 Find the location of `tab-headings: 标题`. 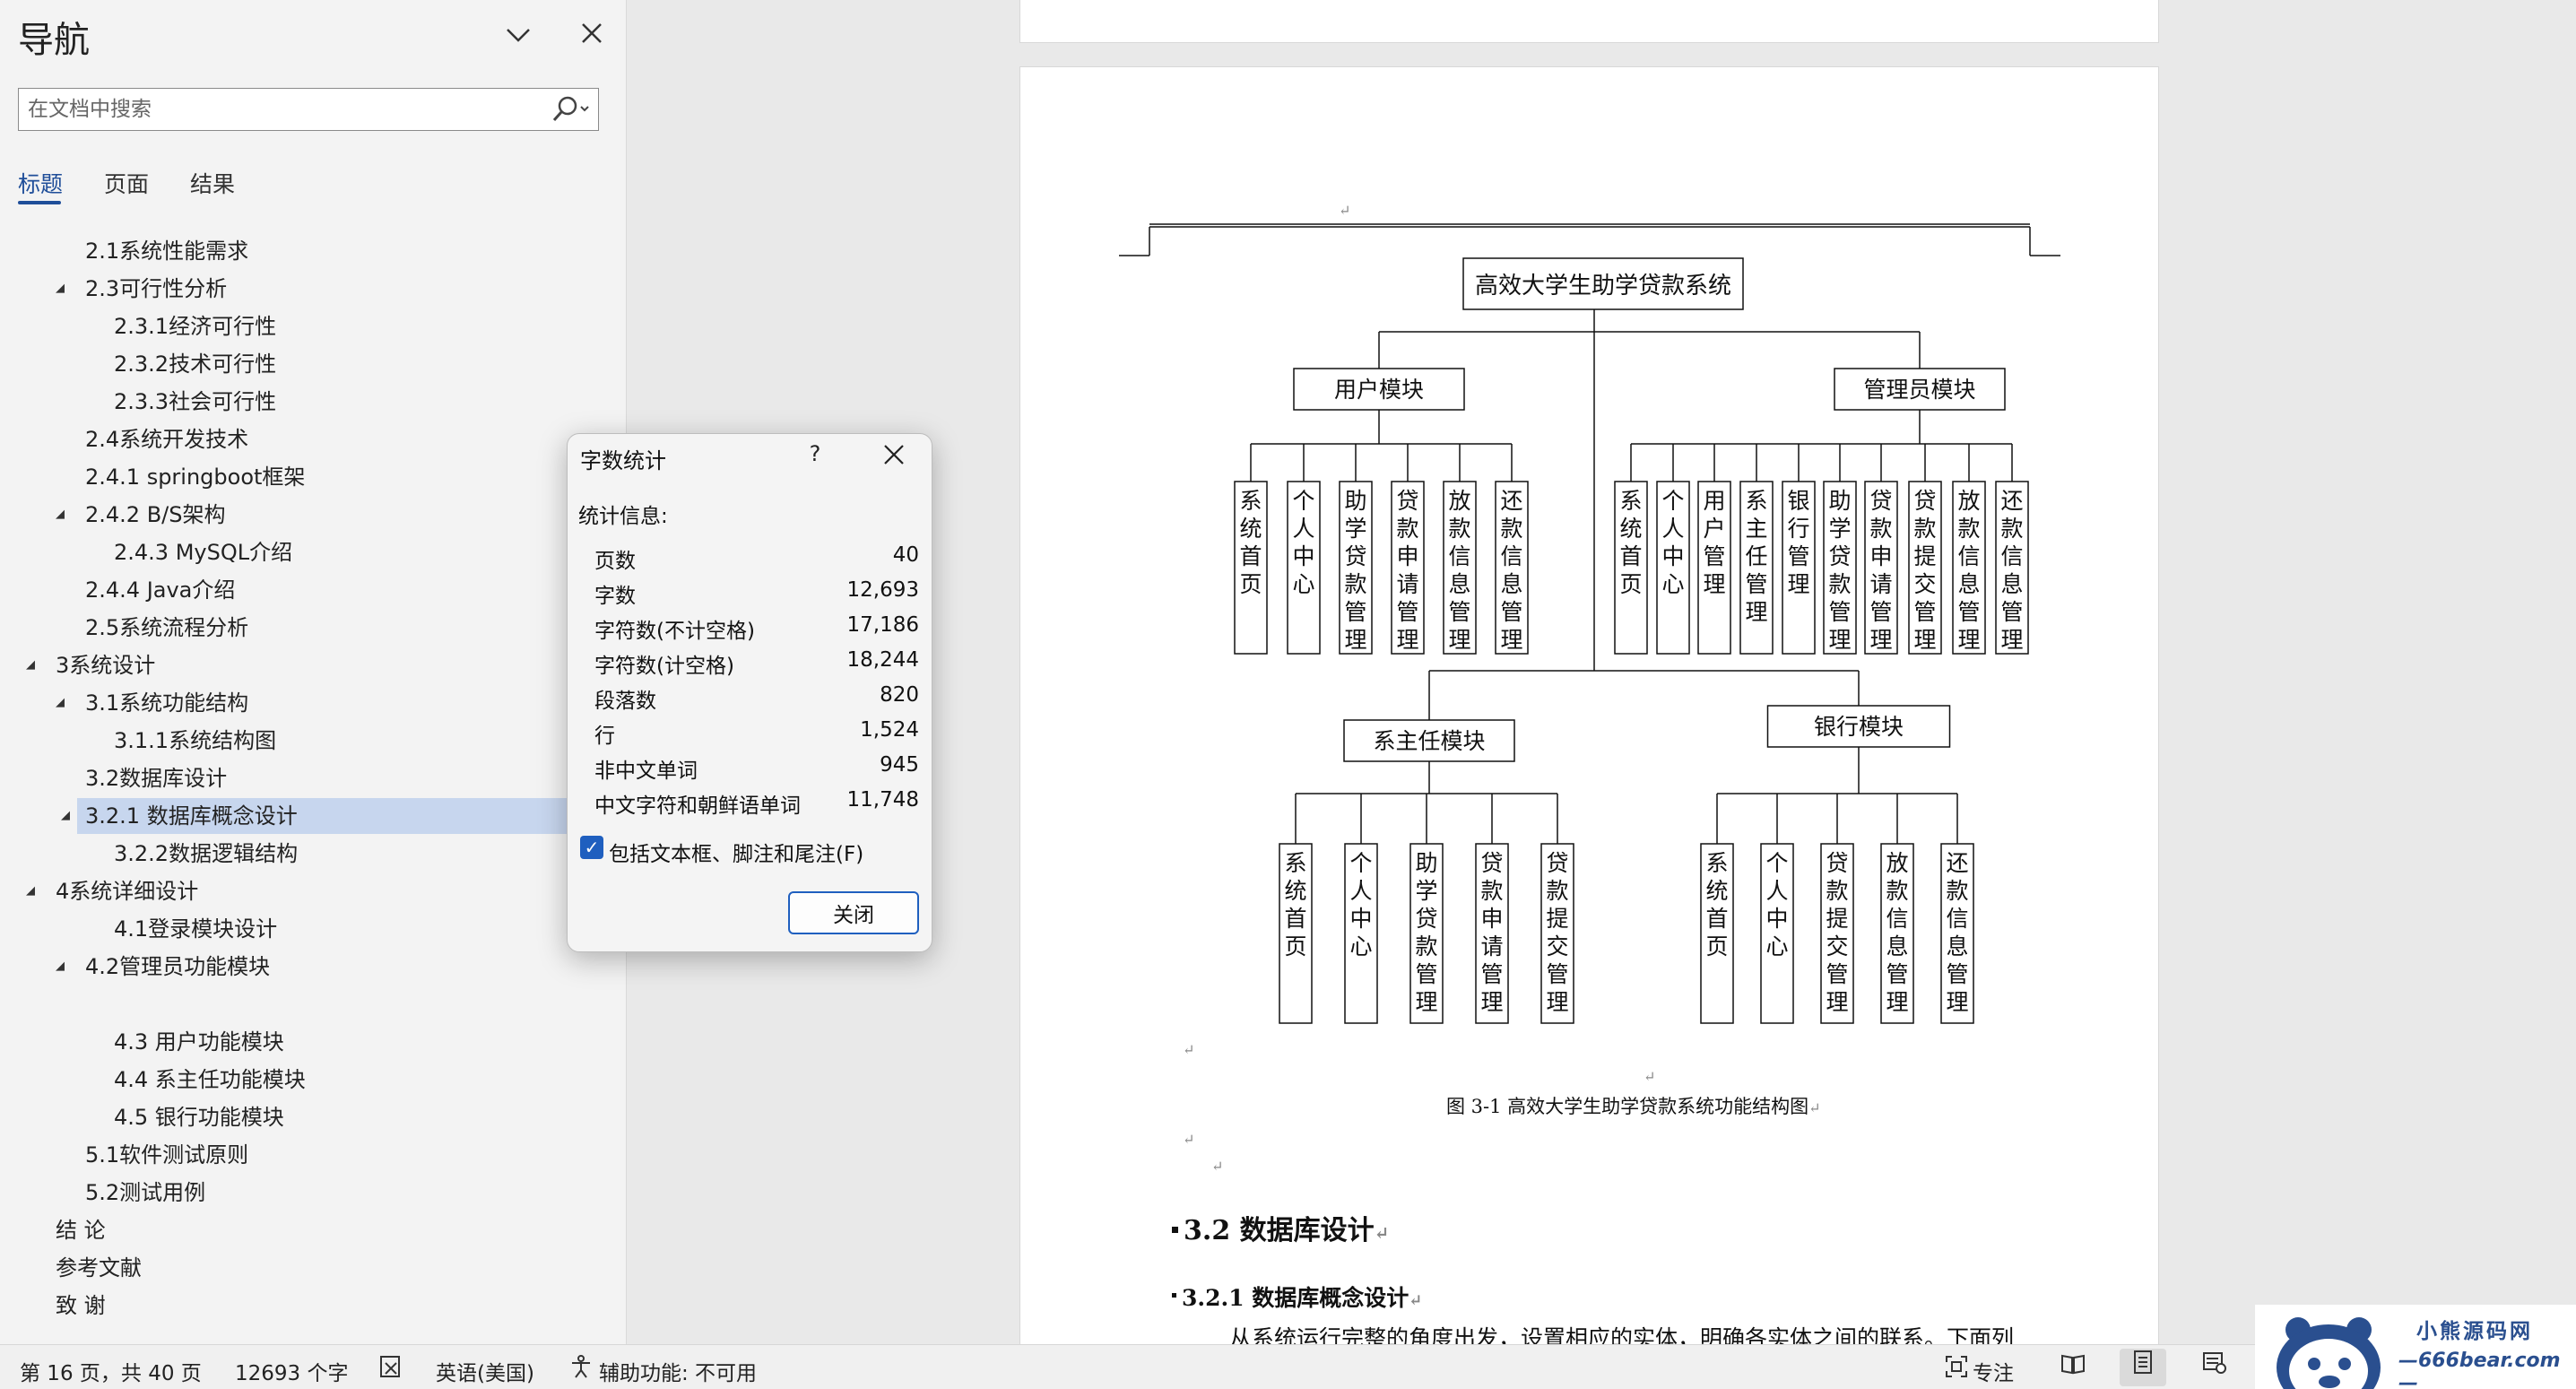

tab-headings: 标题 is located at coordinates (40, 183).